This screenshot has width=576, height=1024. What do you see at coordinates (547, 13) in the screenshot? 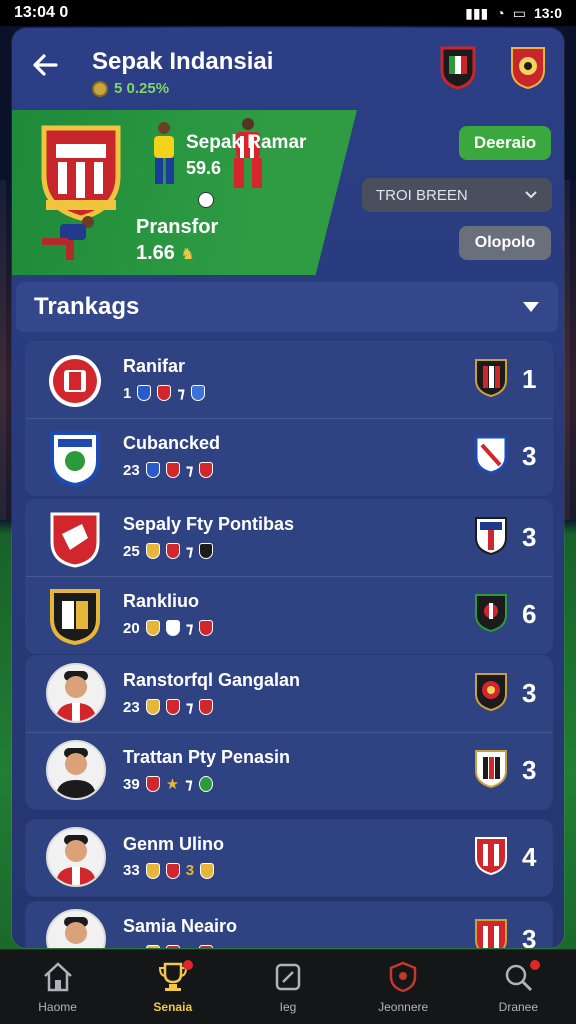
I see `status-right-text: 13:0` at bounding box center [547, 13].